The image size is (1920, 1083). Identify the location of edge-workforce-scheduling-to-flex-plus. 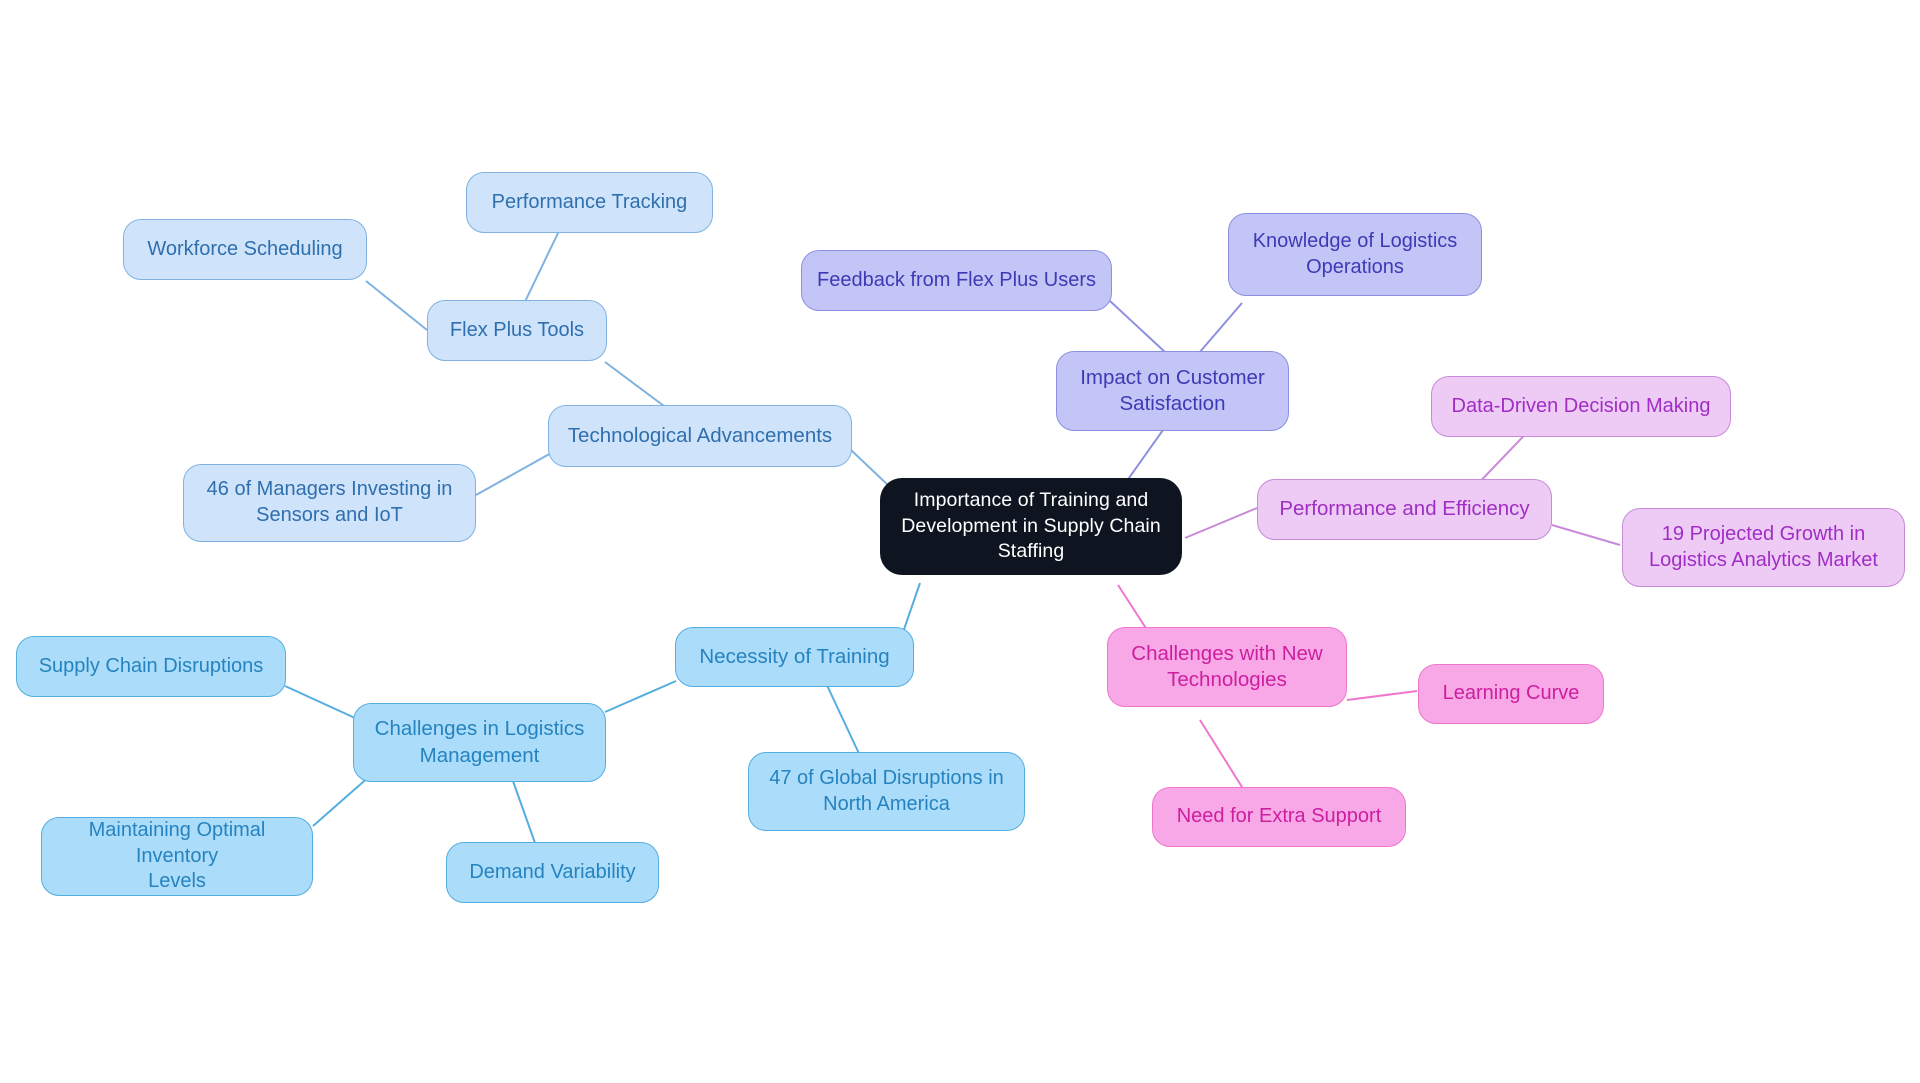
(396, 305).